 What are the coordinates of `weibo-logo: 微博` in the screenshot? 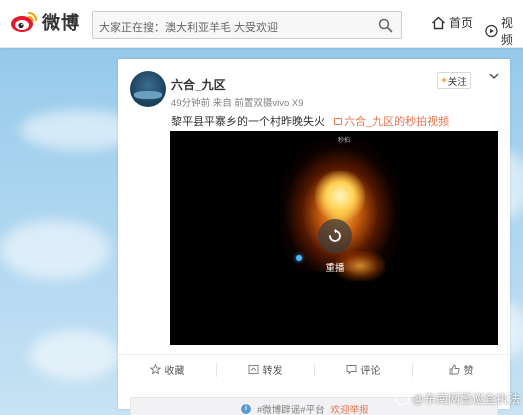 It's located at (45, 22).